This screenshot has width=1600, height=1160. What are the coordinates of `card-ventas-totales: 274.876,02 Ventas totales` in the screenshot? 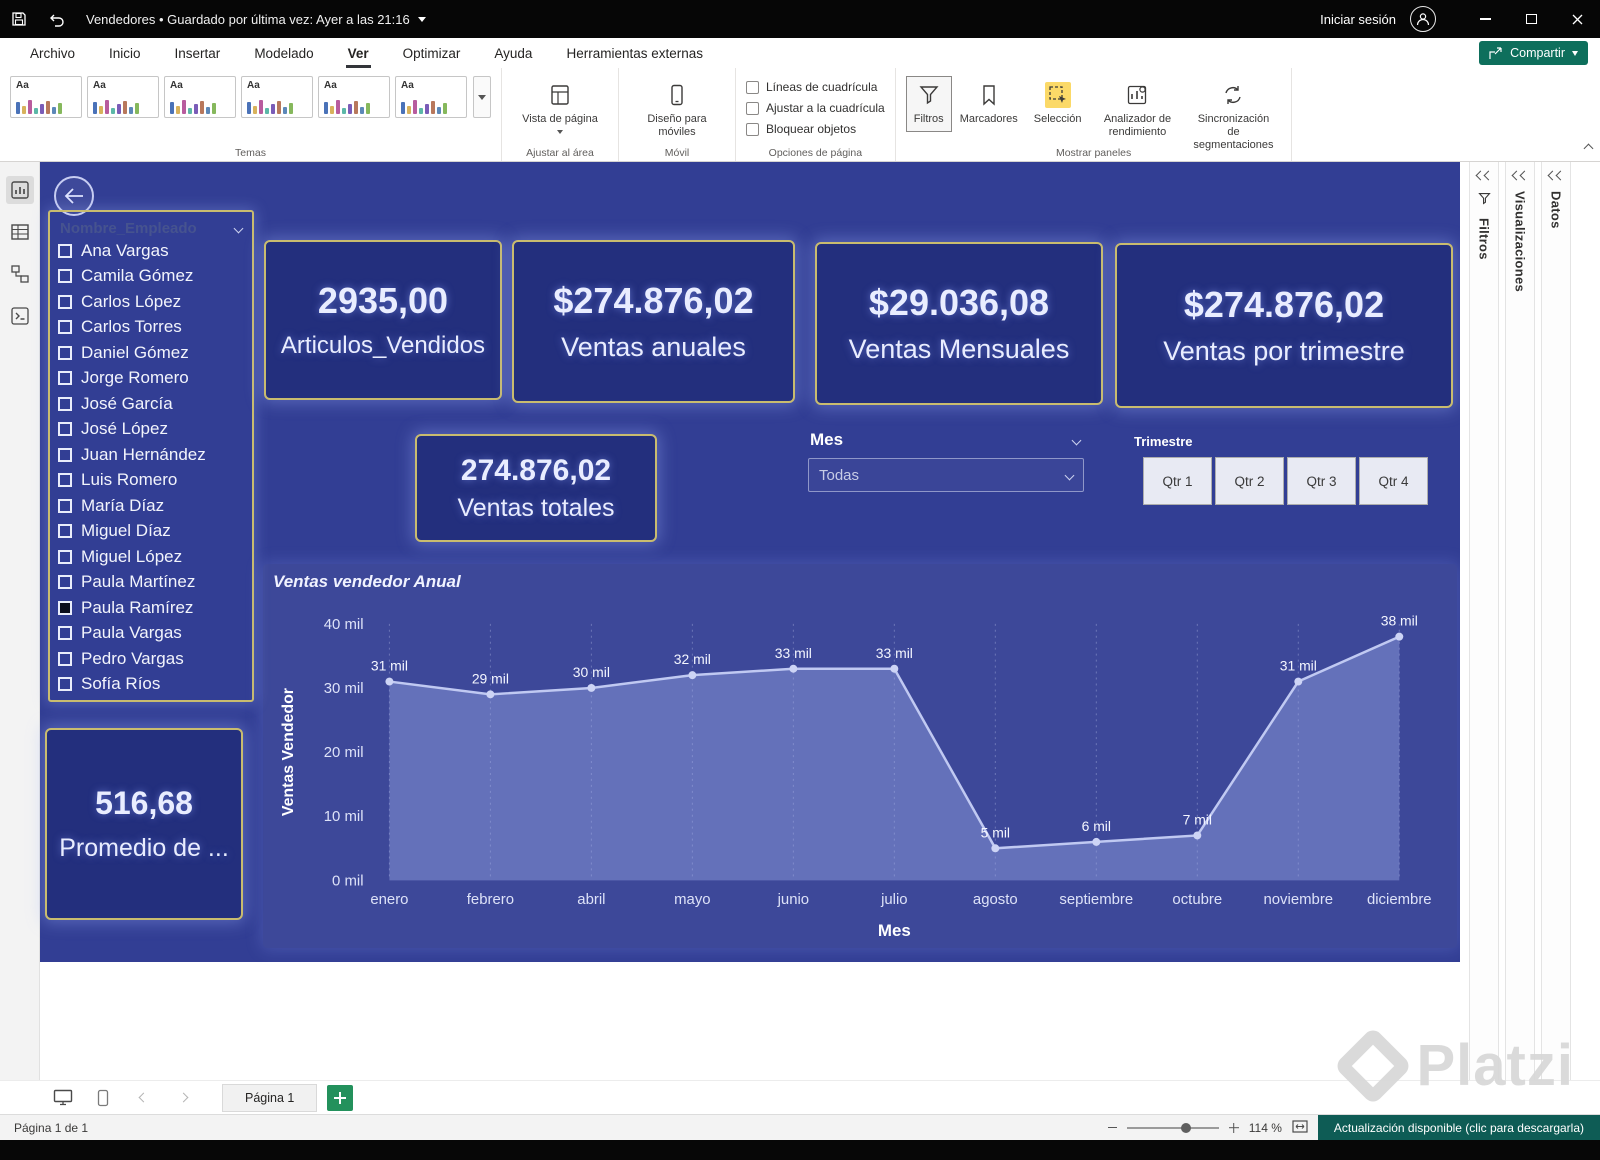 It's located at (536, 488).